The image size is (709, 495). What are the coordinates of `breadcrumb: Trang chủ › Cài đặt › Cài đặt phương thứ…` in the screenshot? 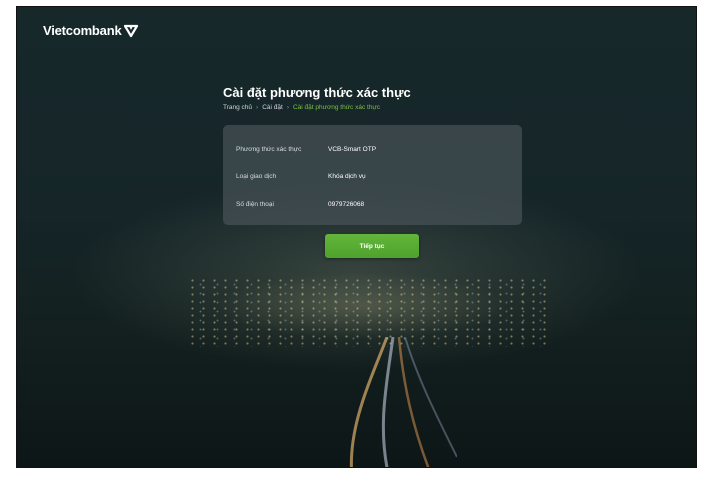 It's located at (301, 107).